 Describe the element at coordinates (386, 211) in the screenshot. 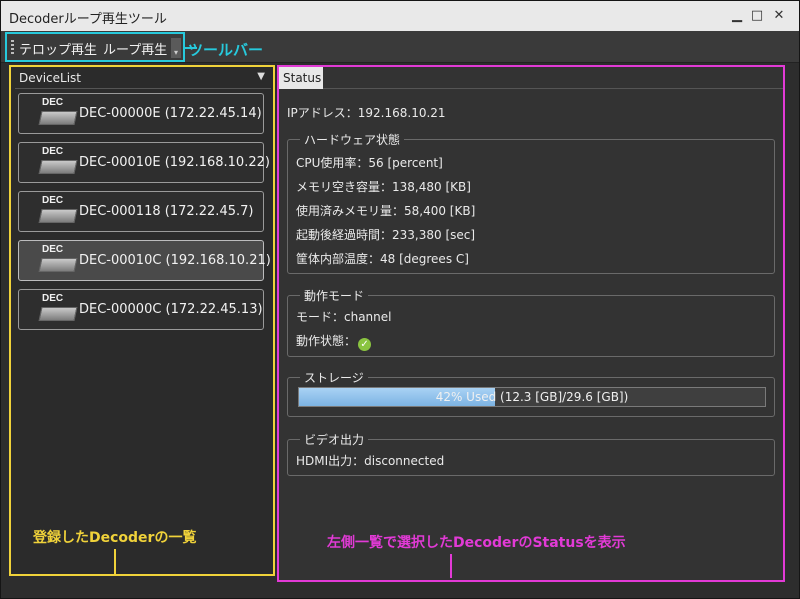

I see `memory-used: 使用済みメモリ量：58,400 [KB]` at that location.